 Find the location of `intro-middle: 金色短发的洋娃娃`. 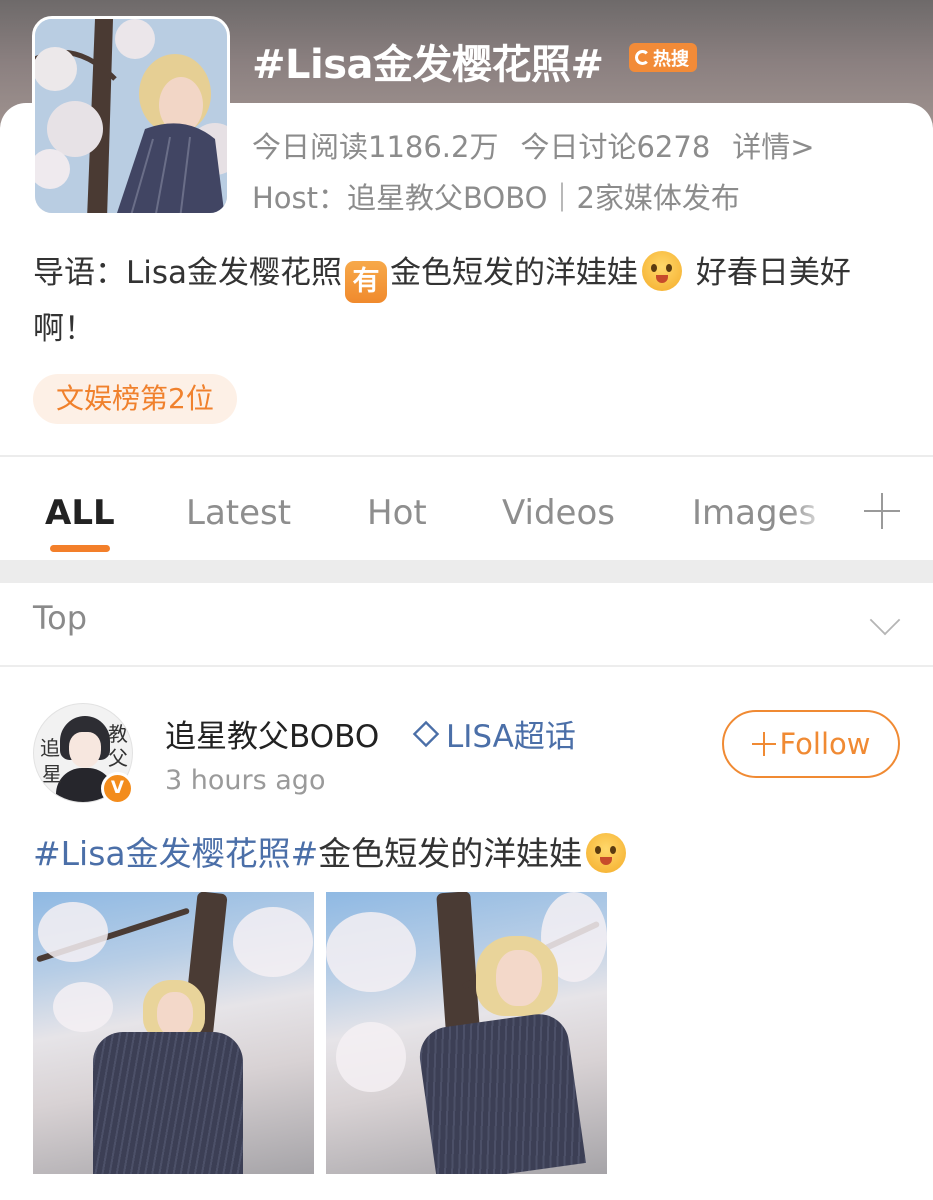

intro-middle: 金色短发的洋娃娃 is located at coordinates (514, 273).